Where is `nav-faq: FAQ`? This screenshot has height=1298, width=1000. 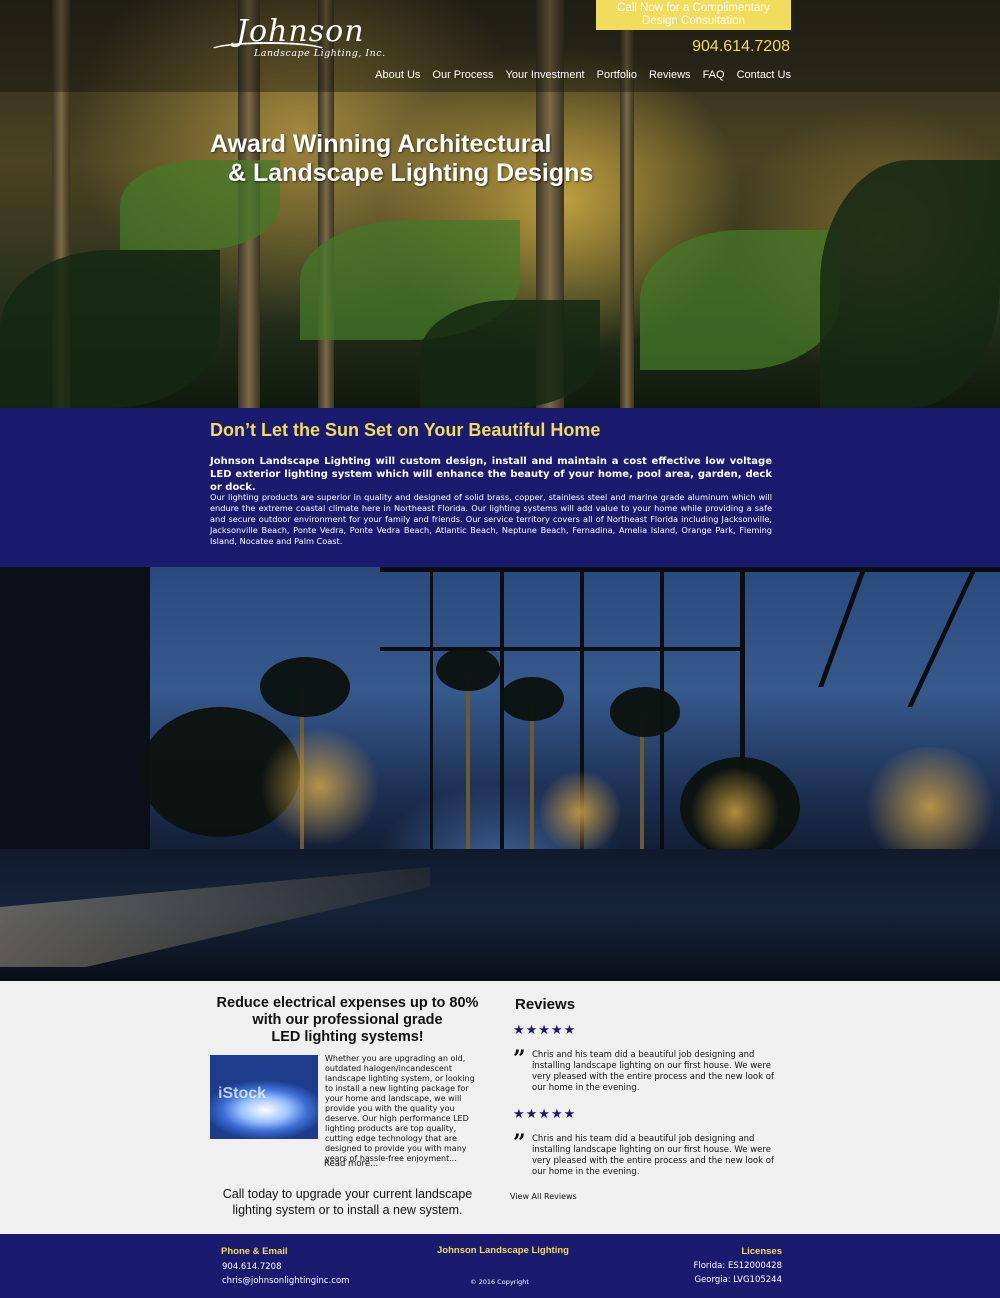
nav-faq: FAQ is located at coordinates (714, 75).